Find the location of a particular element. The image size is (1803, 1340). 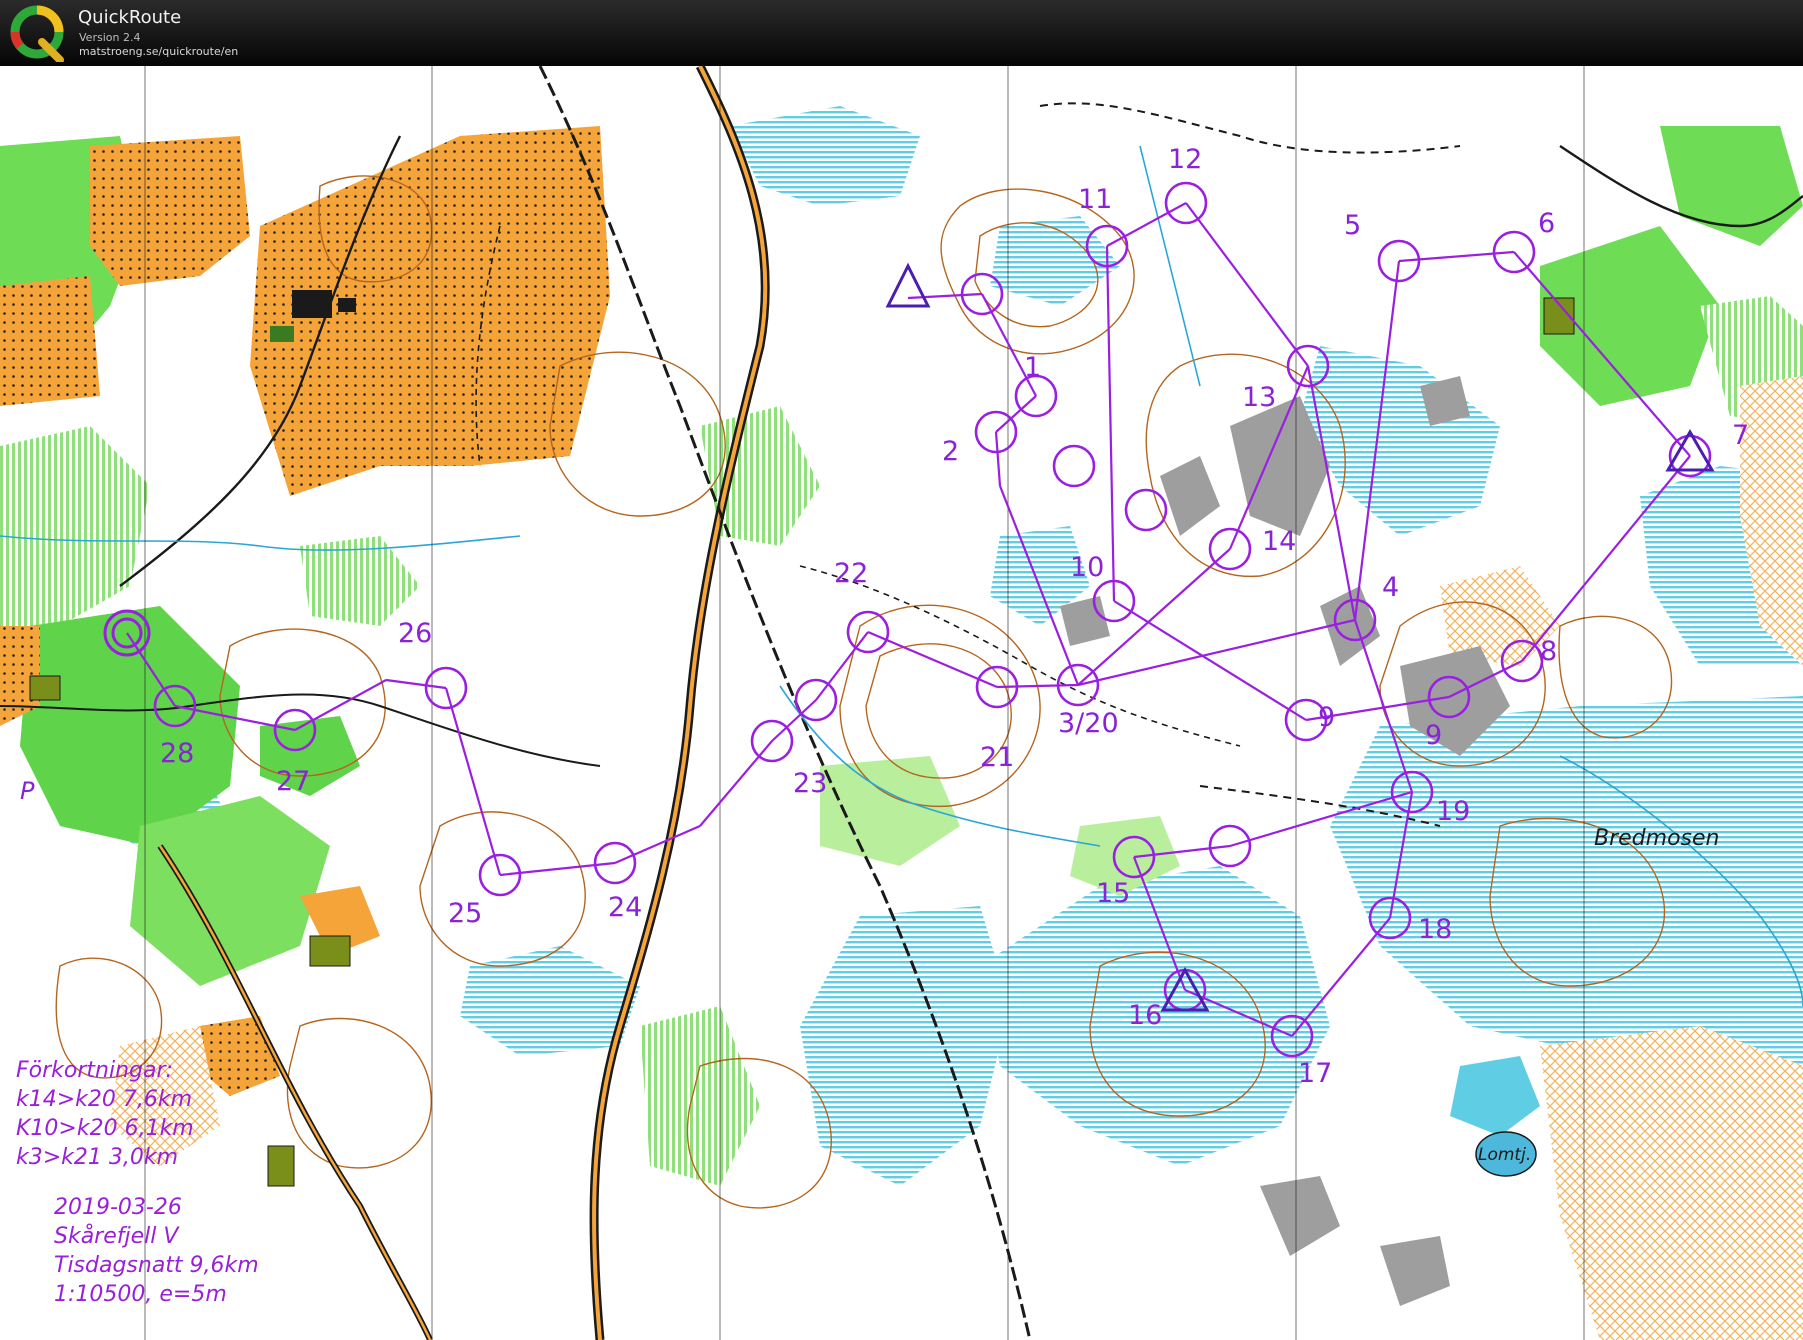

abbreviation-line: K10>k20 6,1km is located at coordinates (105, 1128).